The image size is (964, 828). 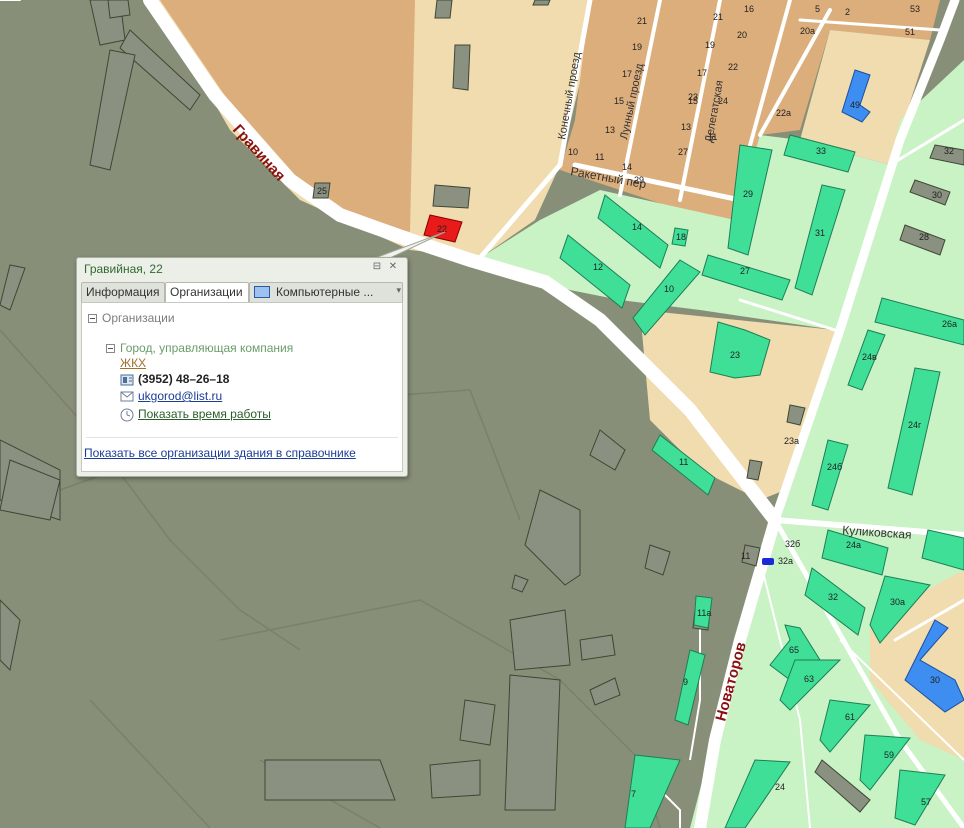 I want to click on org-category-row: ЖКХ, so click(x=133, y=363).